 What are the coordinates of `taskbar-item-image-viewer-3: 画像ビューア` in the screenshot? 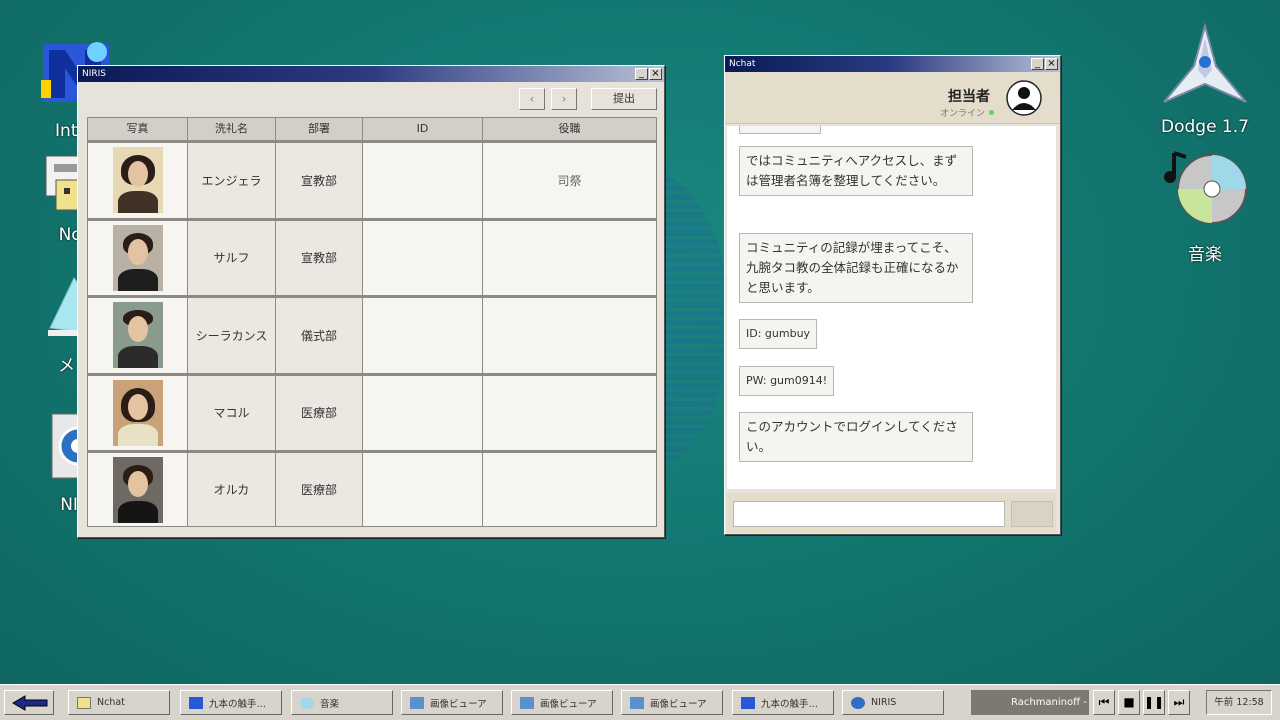 It's located at (672, 702).